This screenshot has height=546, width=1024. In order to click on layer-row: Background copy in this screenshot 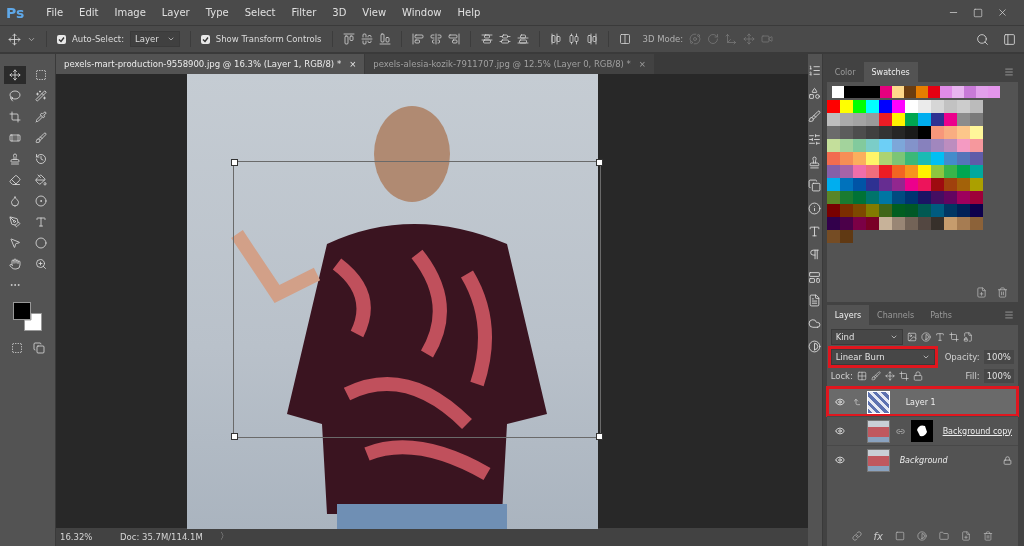, I will do `click(922, 430)`.